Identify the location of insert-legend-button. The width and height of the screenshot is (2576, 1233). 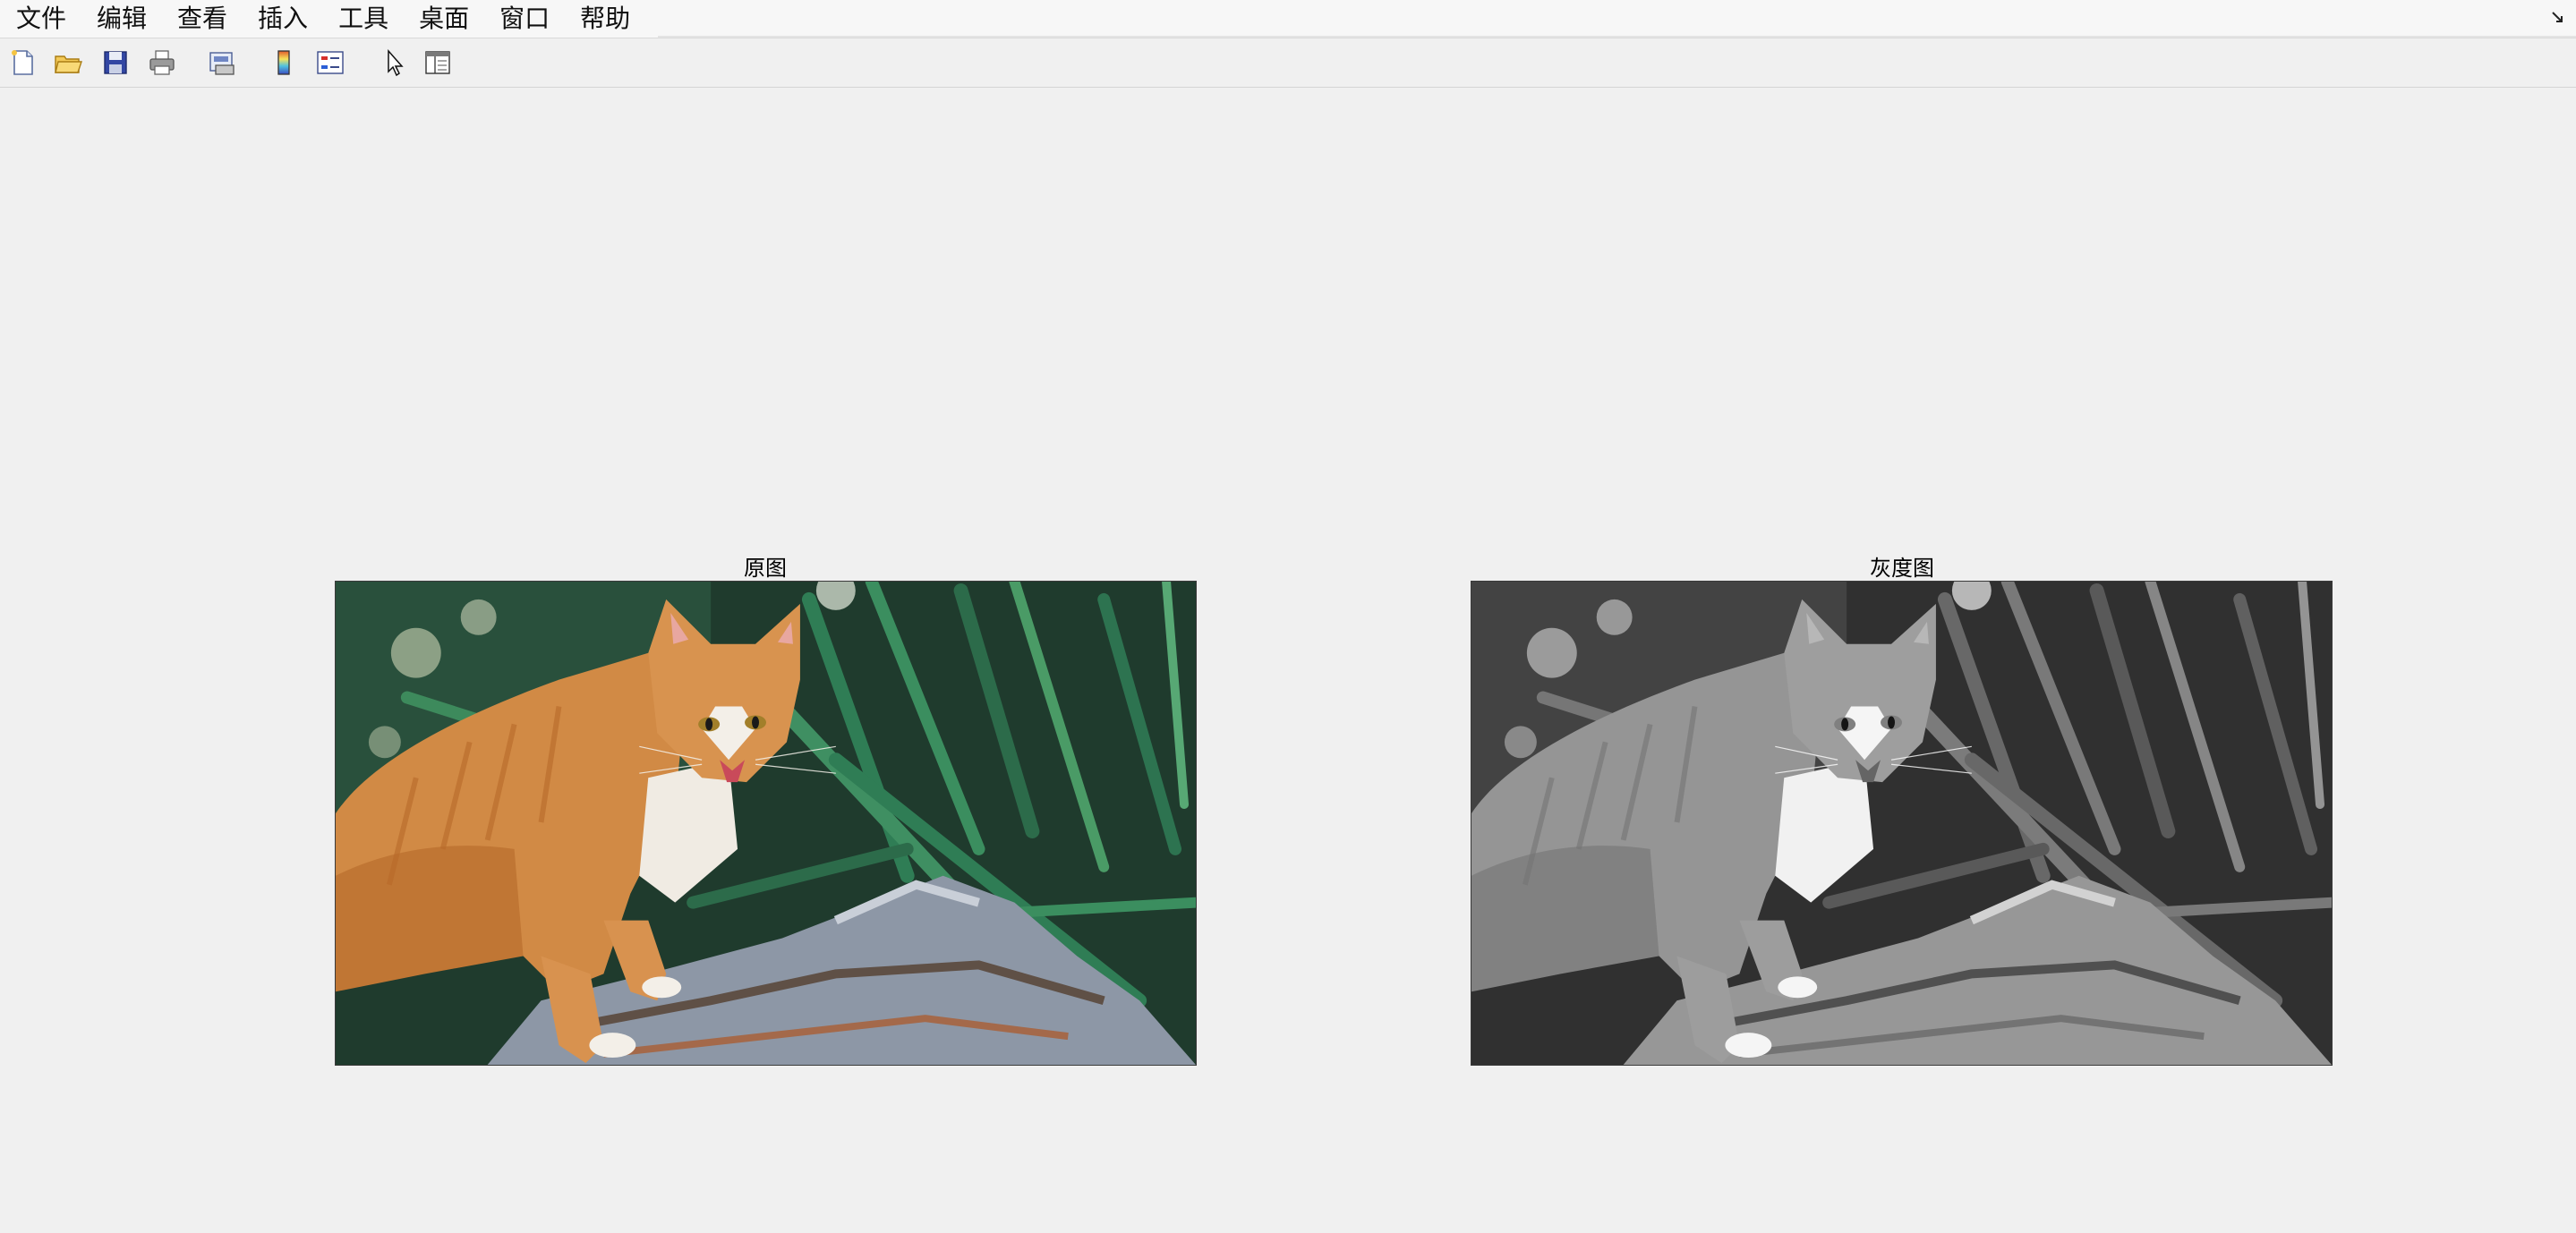
(330, 63).